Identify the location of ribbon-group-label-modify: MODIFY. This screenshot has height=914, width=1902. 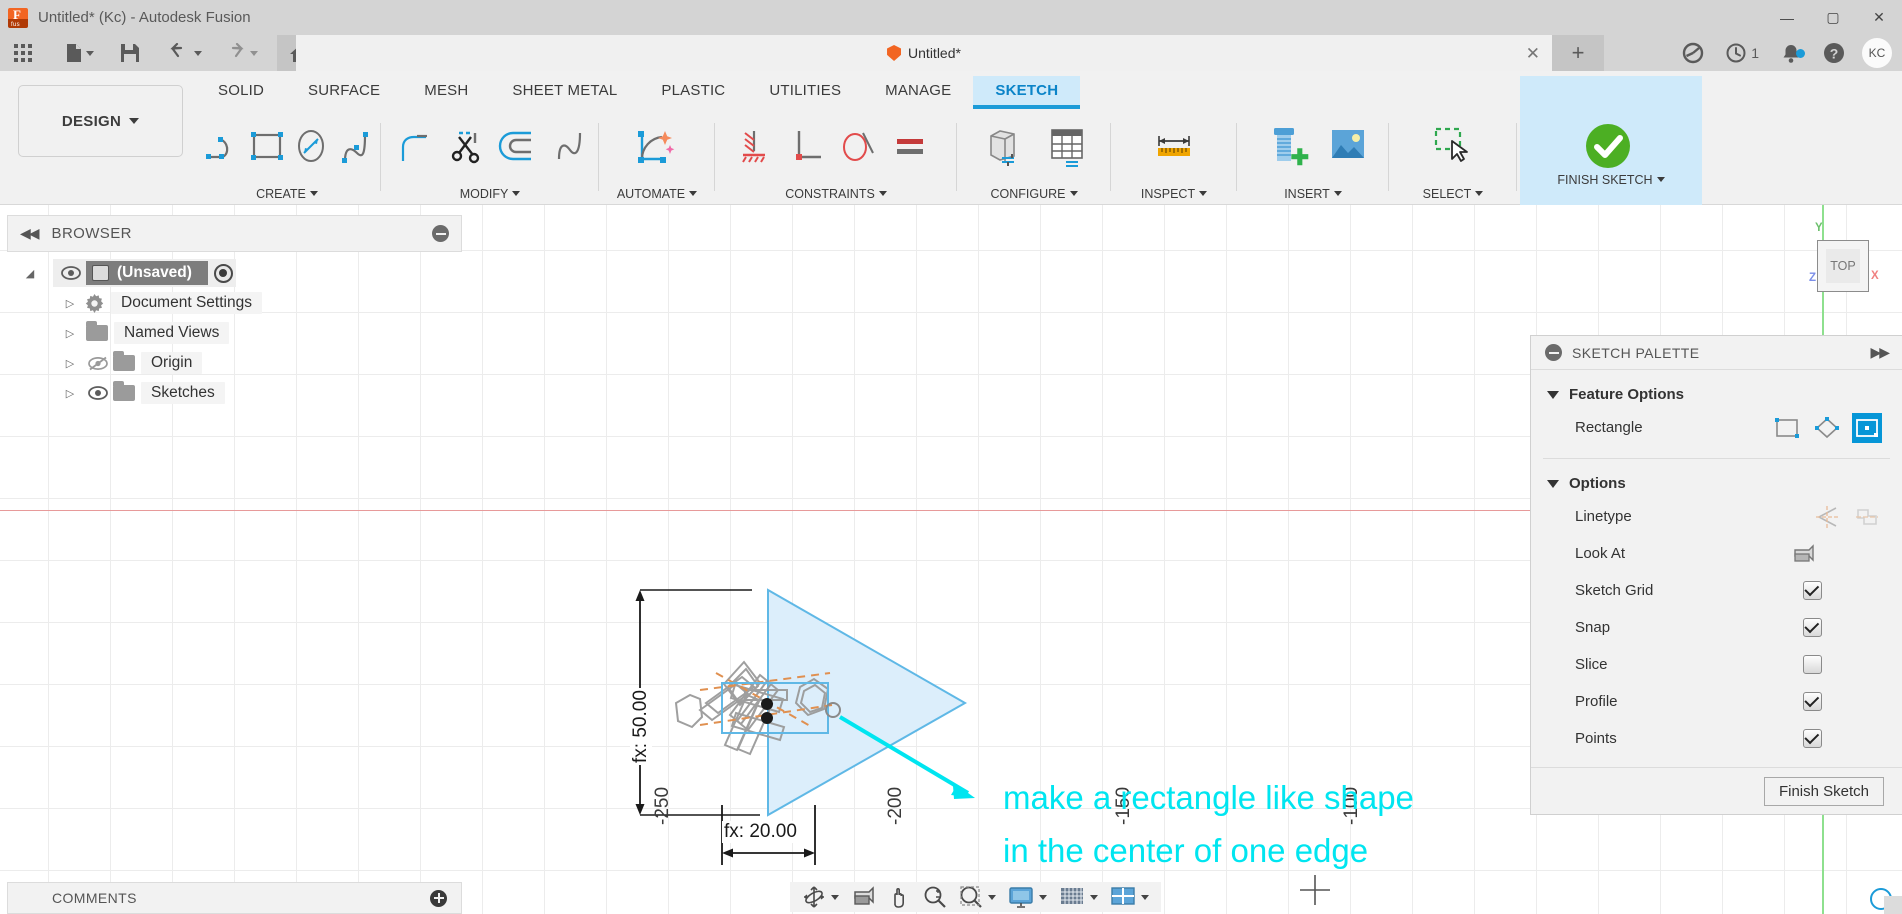
(490, 194).